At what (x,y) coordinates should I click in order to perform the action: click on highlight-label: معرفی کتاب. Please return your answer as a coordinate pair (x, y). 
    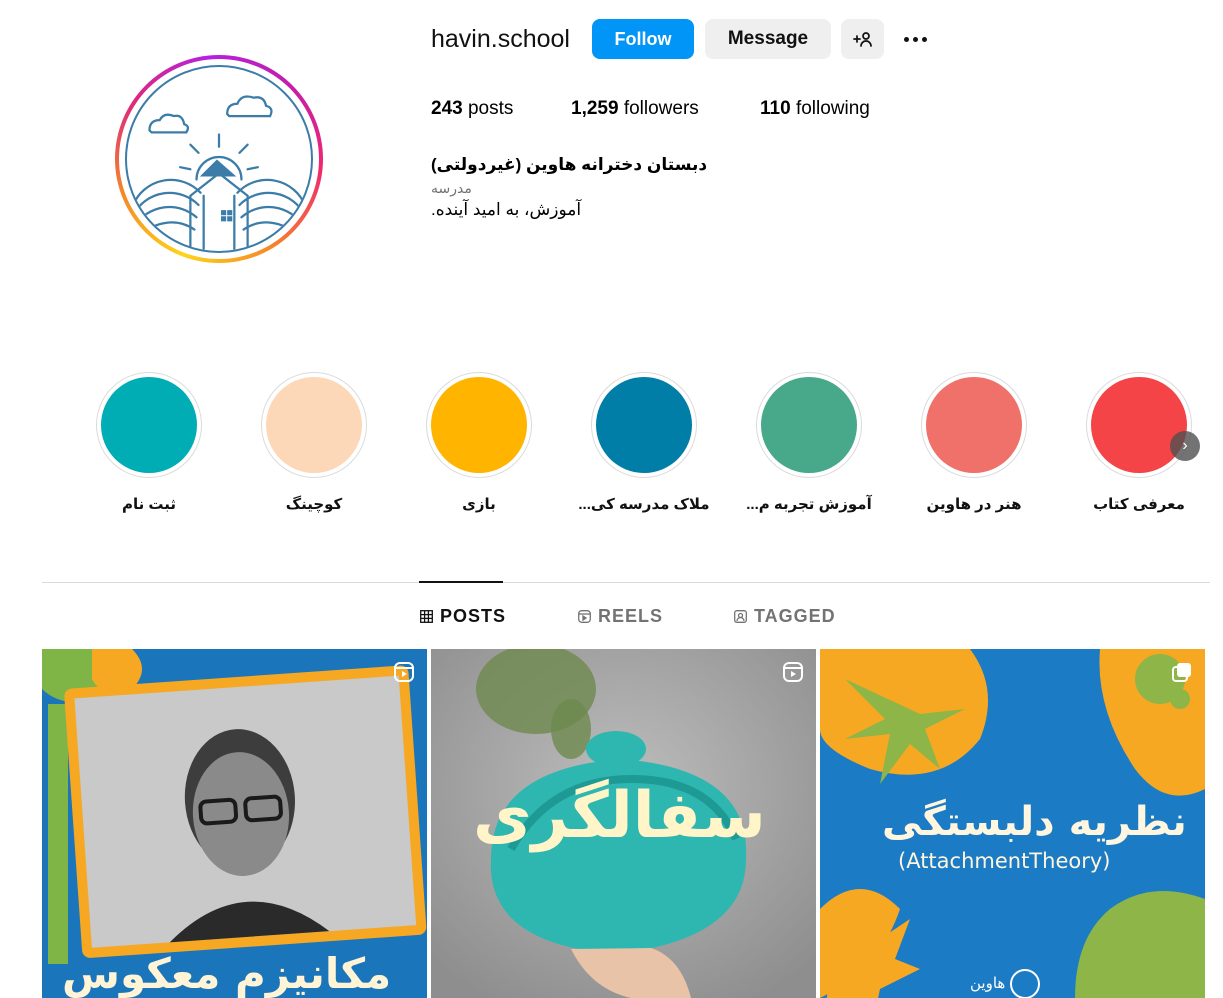
    Looking at the image, I should click on (1139, 504).